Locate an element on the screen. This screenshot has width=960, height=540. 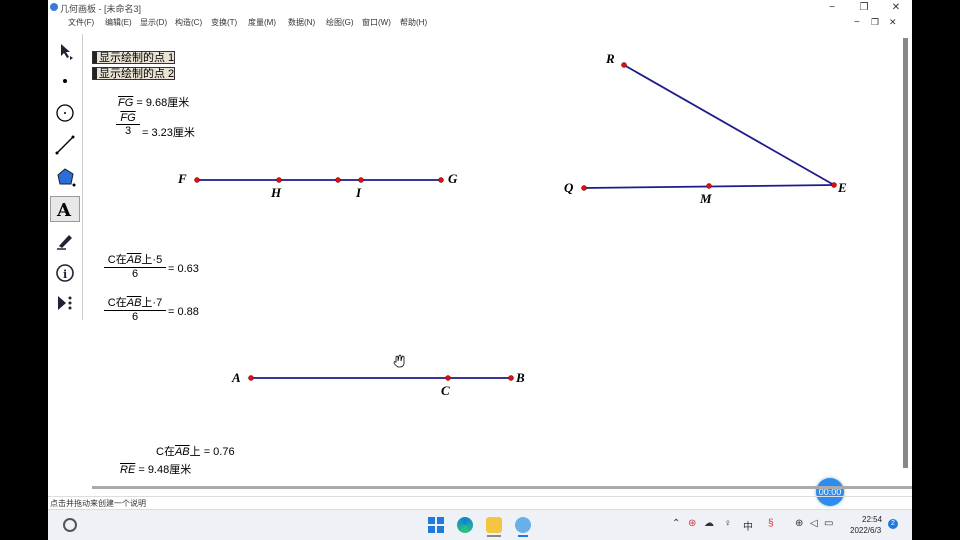
point-h is located at coordinates (279, 180).